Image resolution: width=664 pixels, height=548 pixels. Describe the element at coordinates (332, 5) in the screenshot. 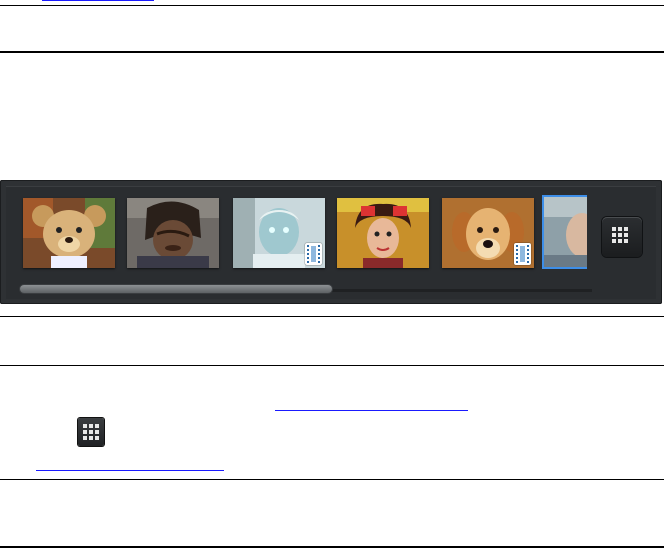

I see `top-divider` at that location.